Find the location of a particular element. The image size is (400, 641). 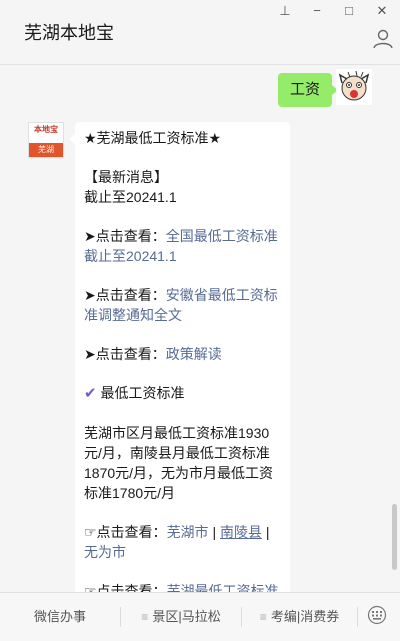

check-icon: ✔ is located at coordinates (90, 393).